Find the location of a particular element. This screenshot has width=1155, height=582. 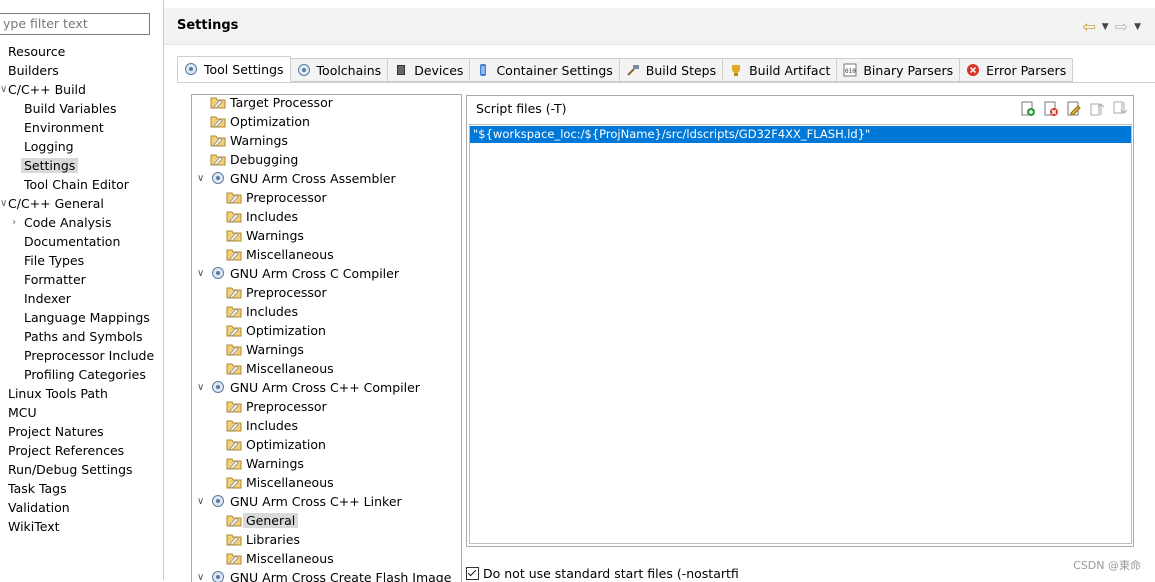

nav-item-profiling-categories: Profiling Categories is located at coordinates (85, 374).